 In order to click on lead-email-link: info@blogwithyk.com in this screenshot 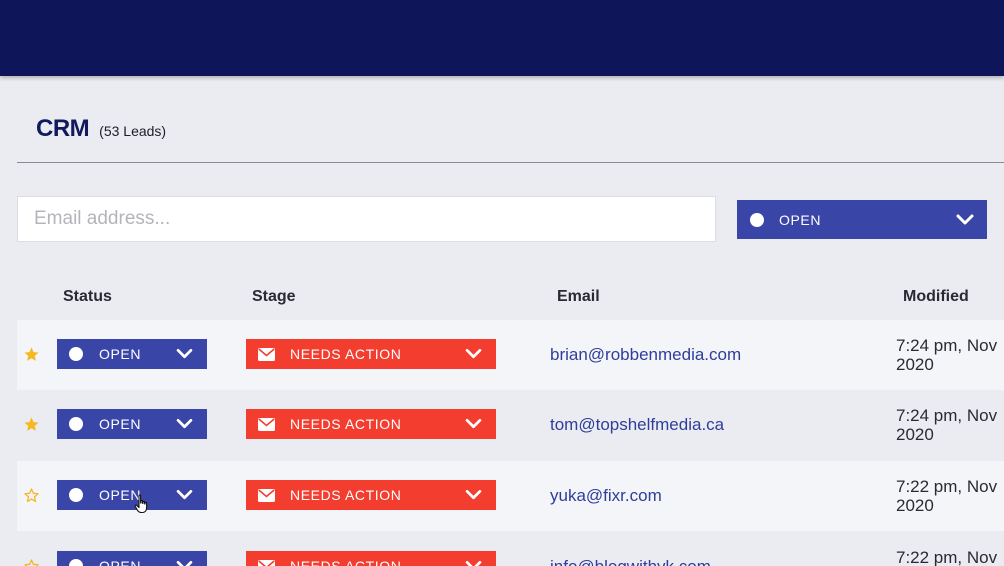, I will do `click(630, 561)`.